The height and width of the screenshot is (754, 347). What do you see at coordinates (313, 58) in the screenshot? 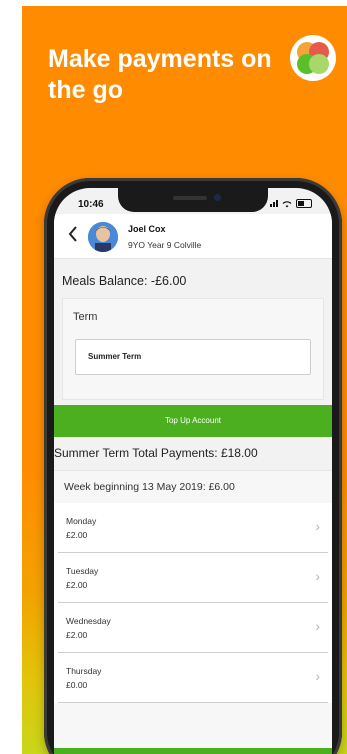
I see `app-logo-icon` at bounding box center [313, 58].